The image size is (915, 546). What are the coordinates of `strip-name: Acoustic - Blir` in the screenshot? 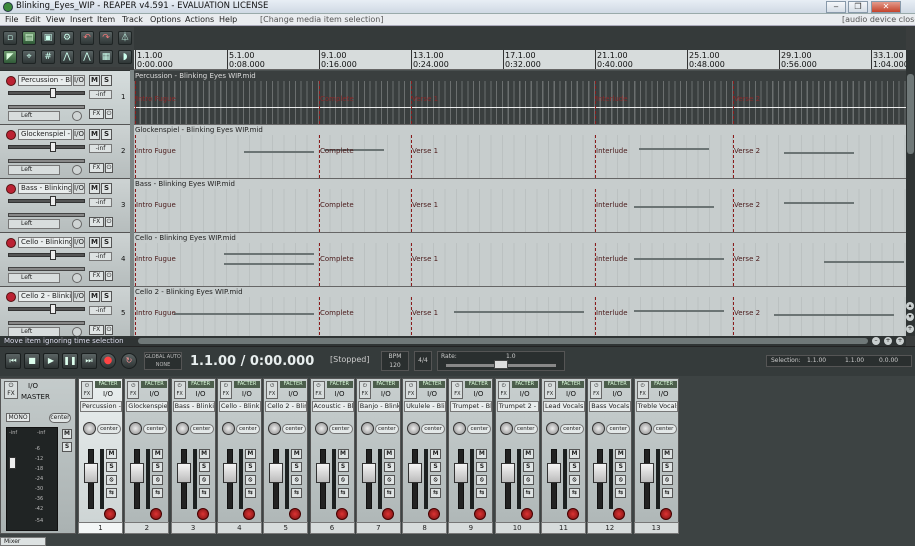 It's located at (332, 406).